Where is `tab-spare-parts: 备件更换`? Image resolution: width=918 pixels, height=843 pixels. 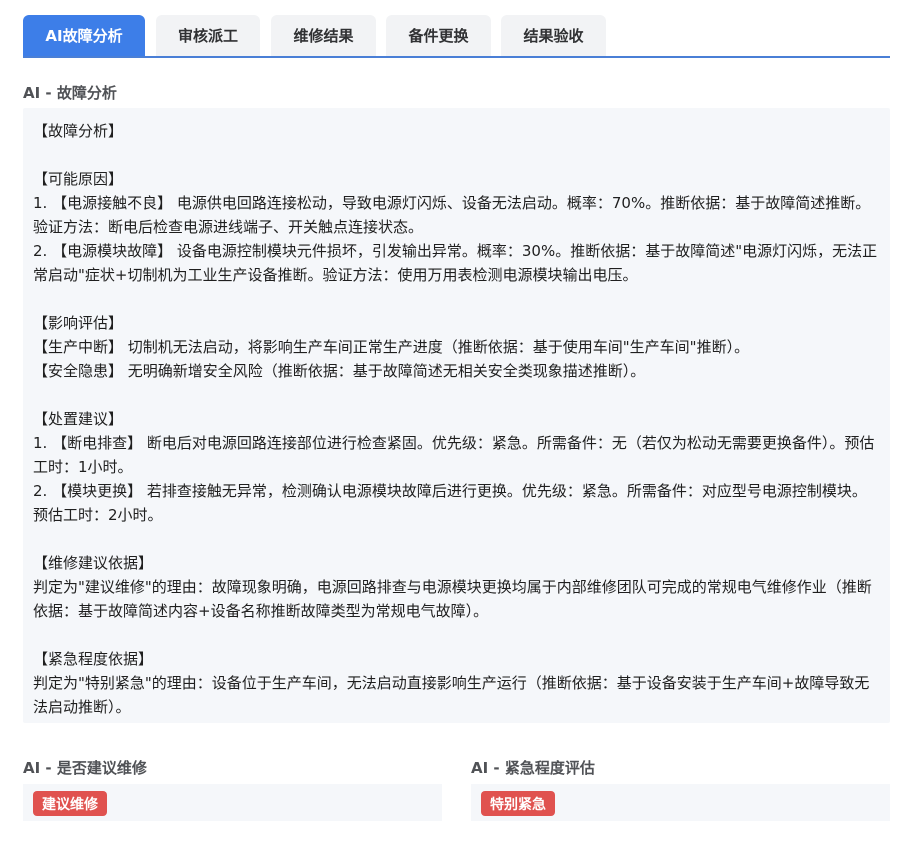
tab-spare-parts: 备件更换 is located at coordinates (438, 35).